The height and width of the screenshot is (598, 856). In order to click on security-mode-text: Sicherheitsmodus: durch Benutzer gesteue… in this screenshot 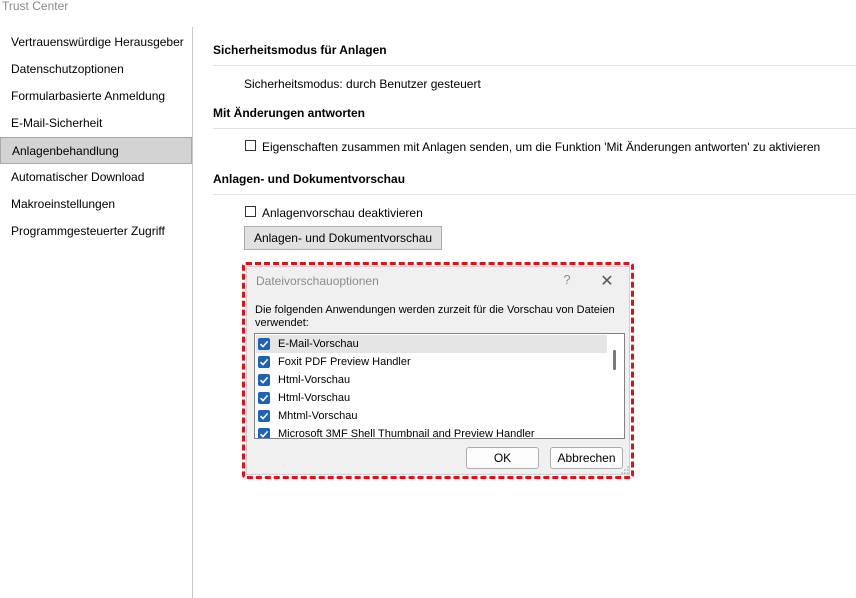, I will do `click(362, 84)`.